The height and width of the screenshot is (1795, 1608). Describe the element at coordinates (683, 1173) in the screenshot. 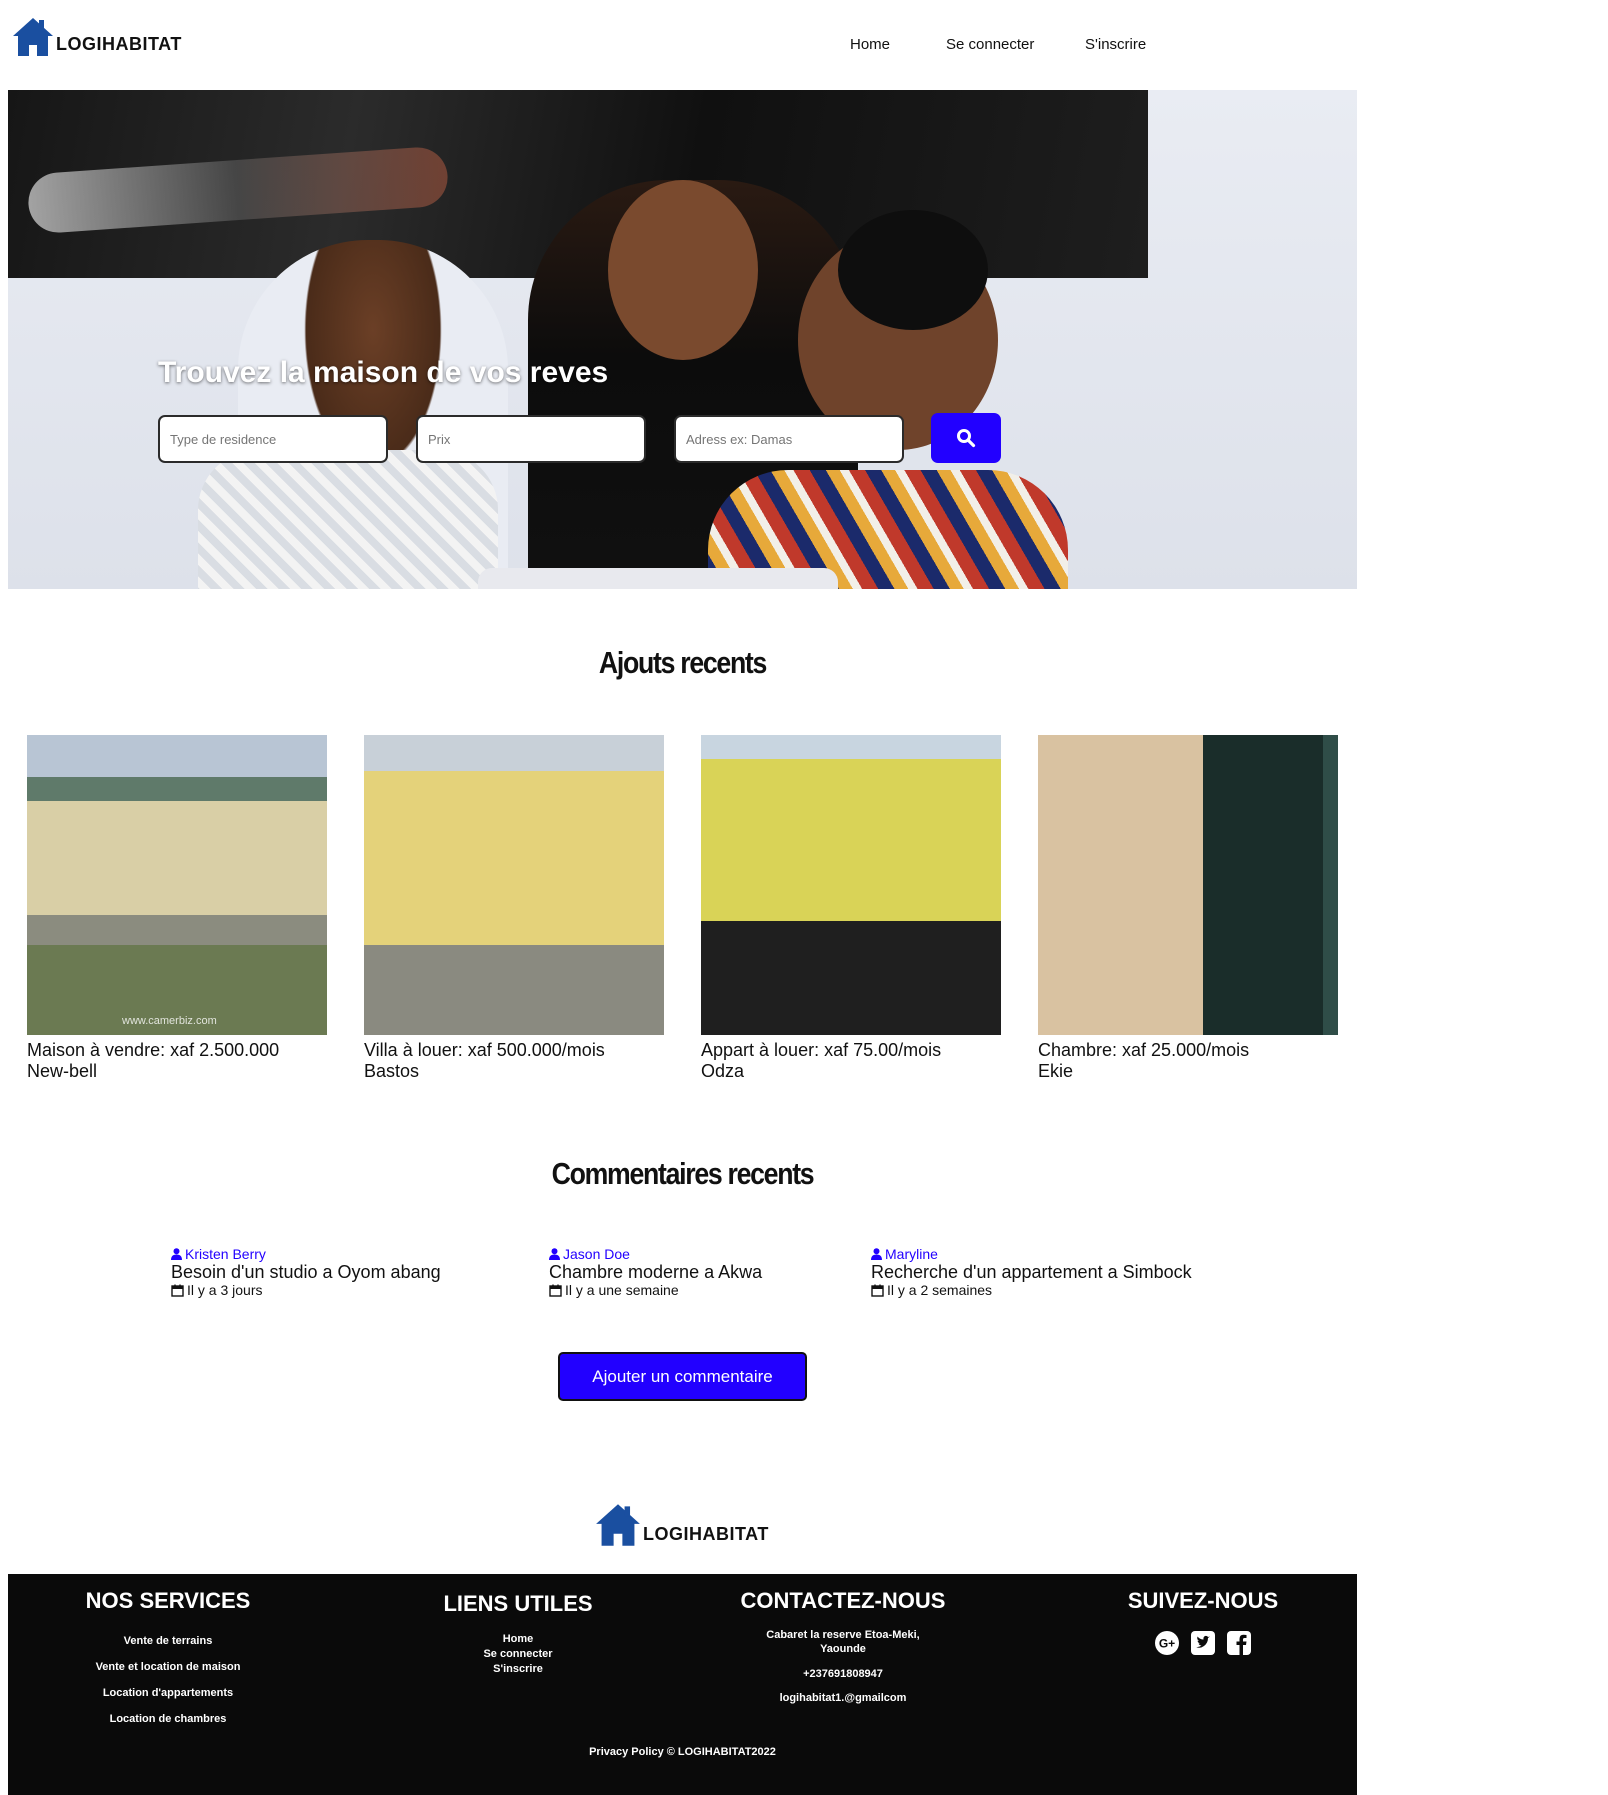

I see `comments-section-title: Commentaires recents` at that location.